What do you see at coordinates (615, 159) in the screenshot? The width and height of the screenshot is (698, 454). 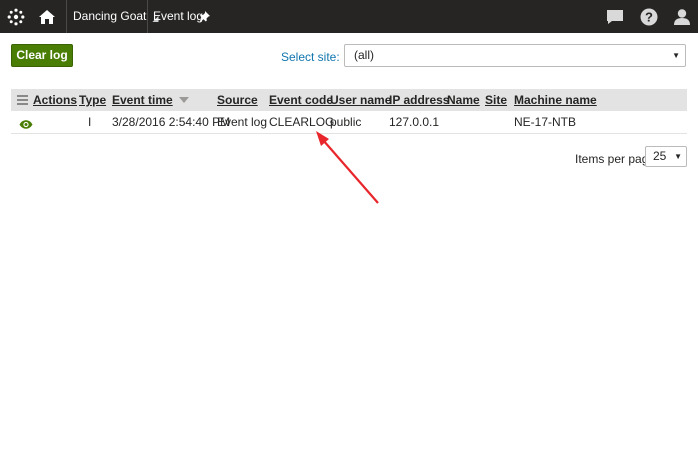 I see `items-per-page-label: Items per page` at bounding box center [615, 159].